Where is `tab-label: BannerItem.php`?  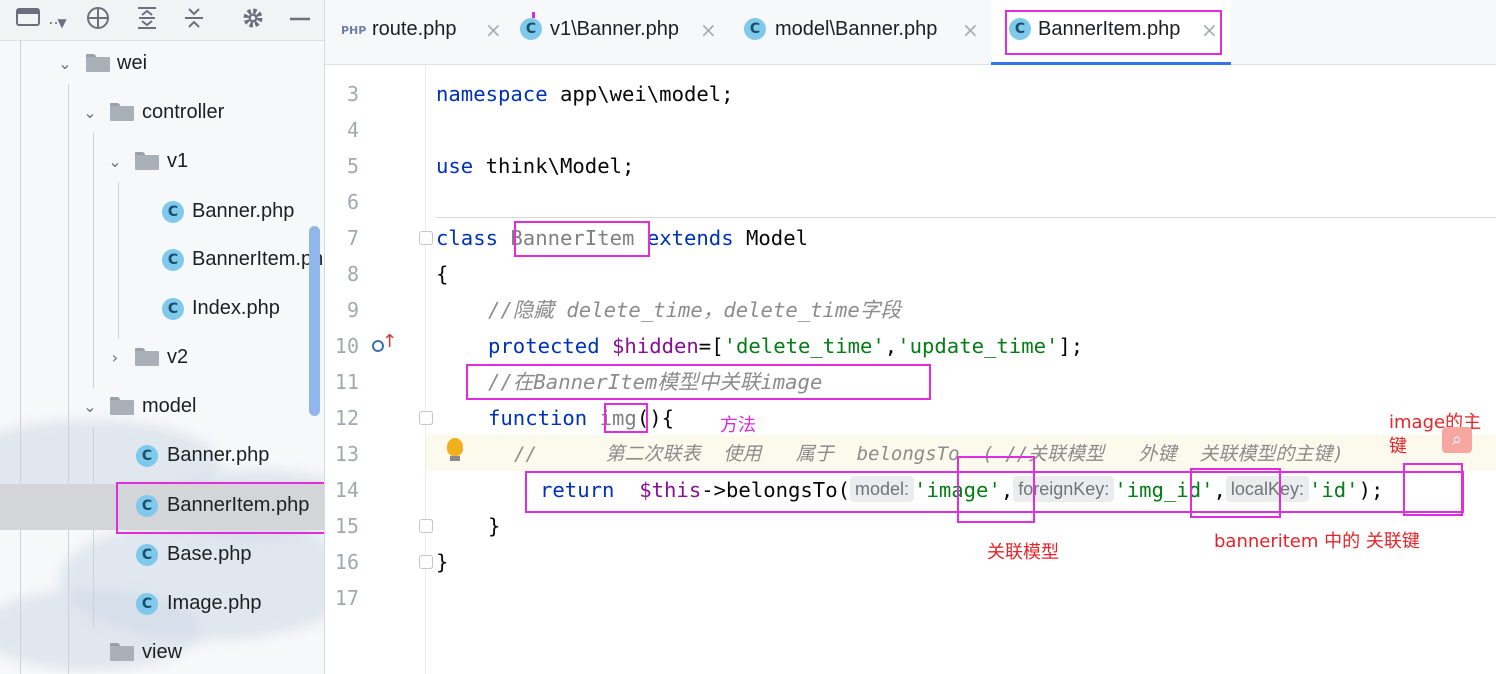 tab-label: BannerItem.php is located at coordinates (1109, 29).